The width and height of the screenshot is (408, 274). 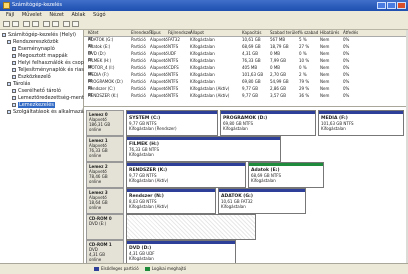 What do you see at coordinates (36, 42) in the screenshot?
I see `tree-node-label: Rendszereszközök` at bounding box center [36, 42].